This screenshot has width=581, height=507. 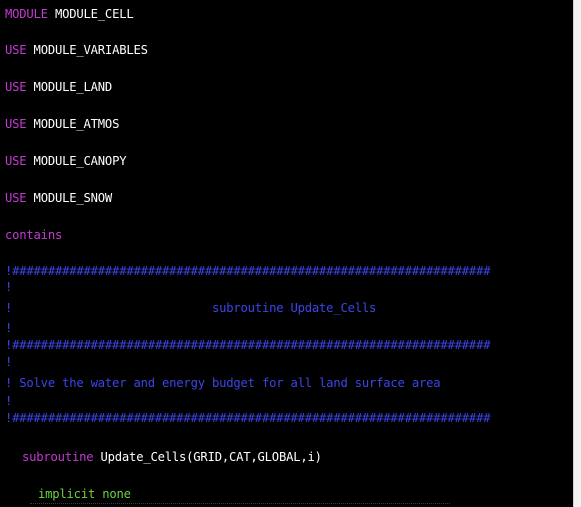 I want to click on code-line-use-variables: USE MODULE_VARIABLES, so click(x=76, y=50).